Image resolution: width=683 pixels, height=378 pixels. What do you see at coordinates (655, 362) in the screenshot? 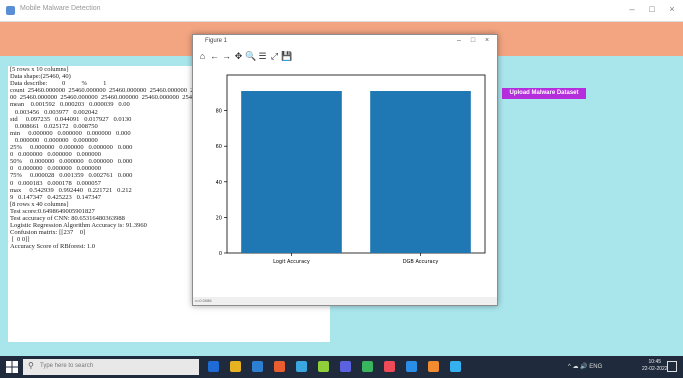
I see `clock-time: 10:45` at bounding box center [655, 362].